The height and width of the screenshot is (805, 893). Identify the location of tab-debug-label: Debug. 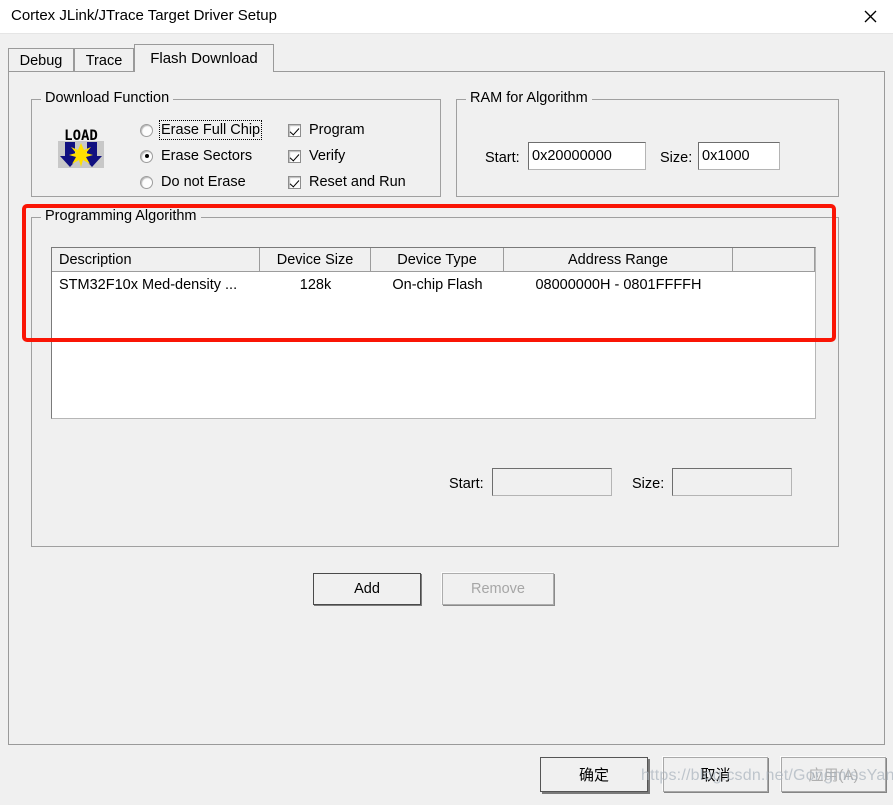
(41, 60).